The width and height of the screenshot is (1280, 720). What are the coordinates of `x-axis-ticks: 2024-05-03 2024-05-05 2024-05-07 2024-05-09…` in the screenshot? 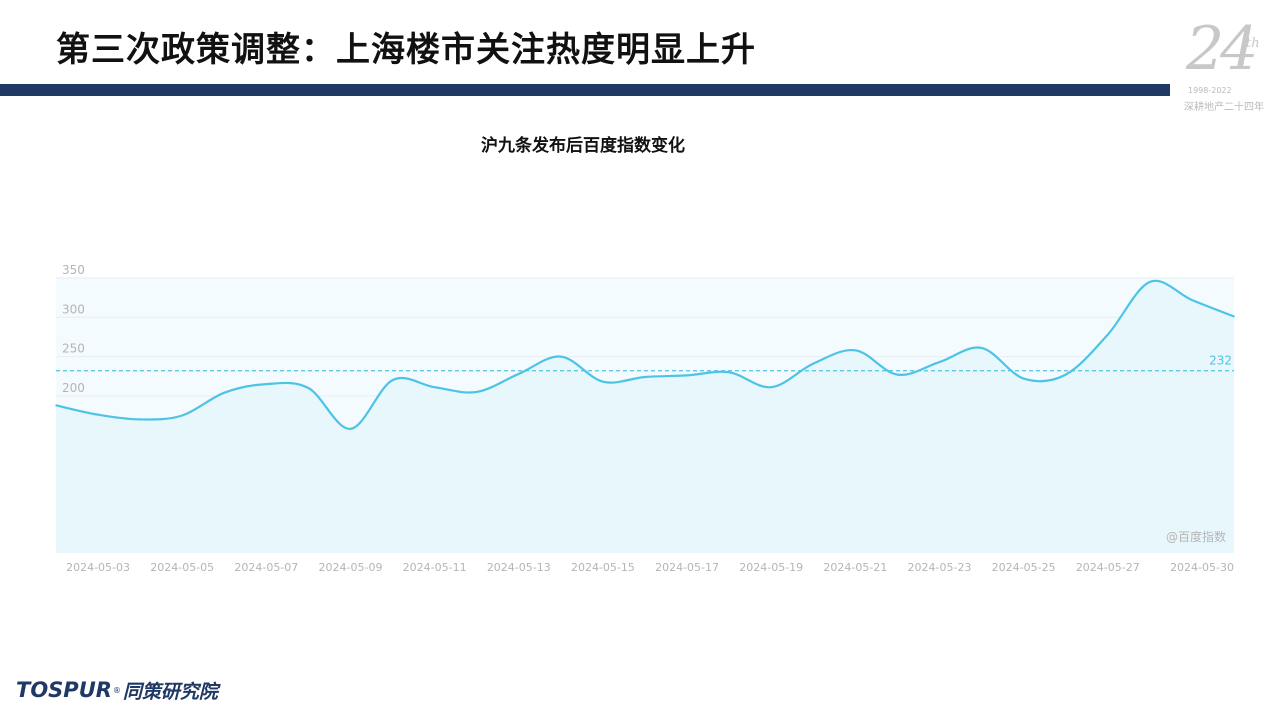 It's located at (650, 567).